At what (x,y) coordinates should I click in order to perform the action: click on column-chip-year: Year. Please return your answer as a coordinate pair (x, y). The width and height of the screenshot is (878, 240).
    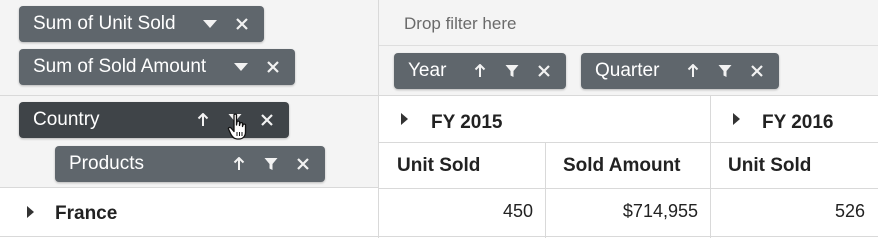
    Looking at the image, I should click on (480, 71).